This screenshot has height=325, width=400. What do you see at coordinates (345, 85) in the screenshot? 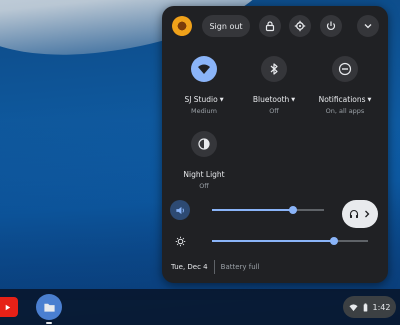
I see `notifications-tile: Notifications ▼ On, all apps` at bounding box center [345, 85].